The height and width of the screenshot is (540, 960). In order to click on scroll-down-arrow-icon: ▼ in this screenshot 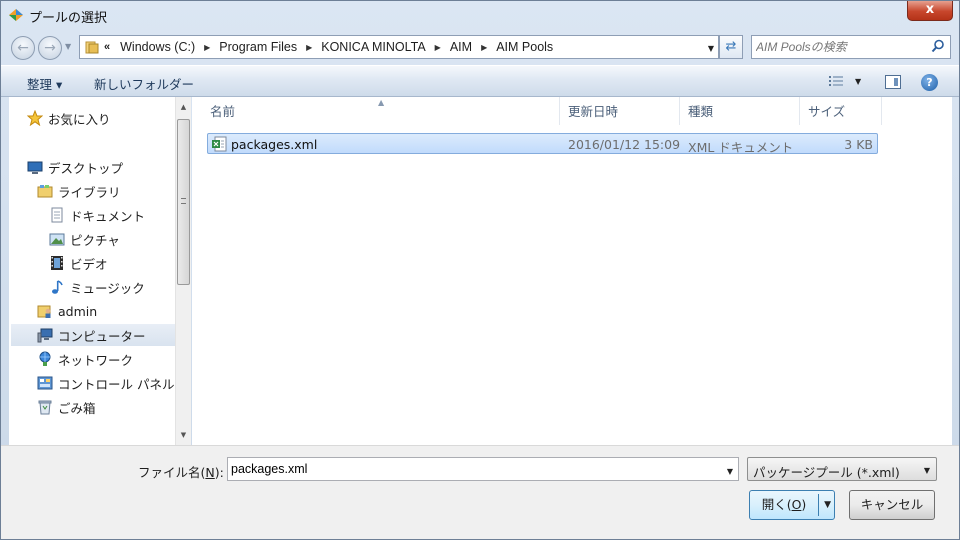, I will do `click(183, 435)`.